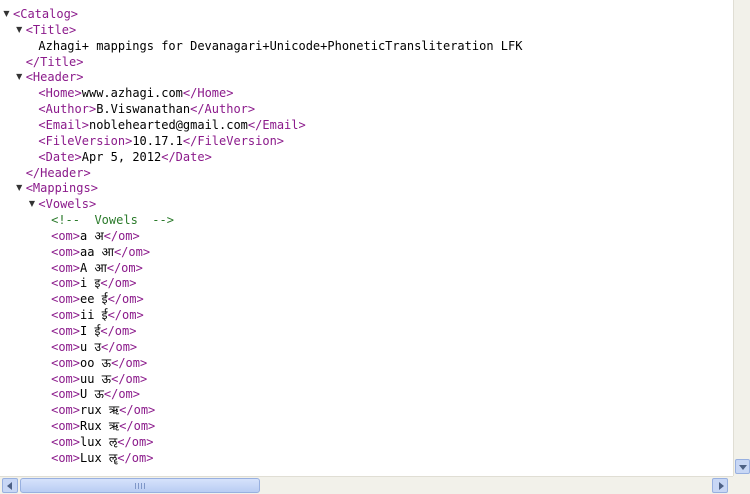  I want to click on xml-tag: <Title>, so click(51, 29).